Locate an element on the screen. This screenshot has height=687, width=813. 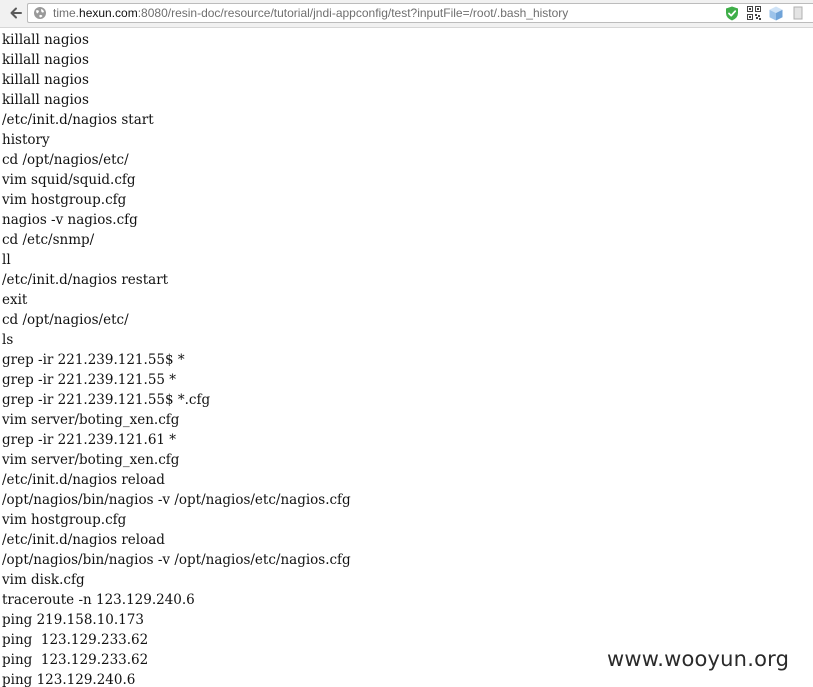
history-line: vim squid/squid.cfg is located at coordinates (69, 180).